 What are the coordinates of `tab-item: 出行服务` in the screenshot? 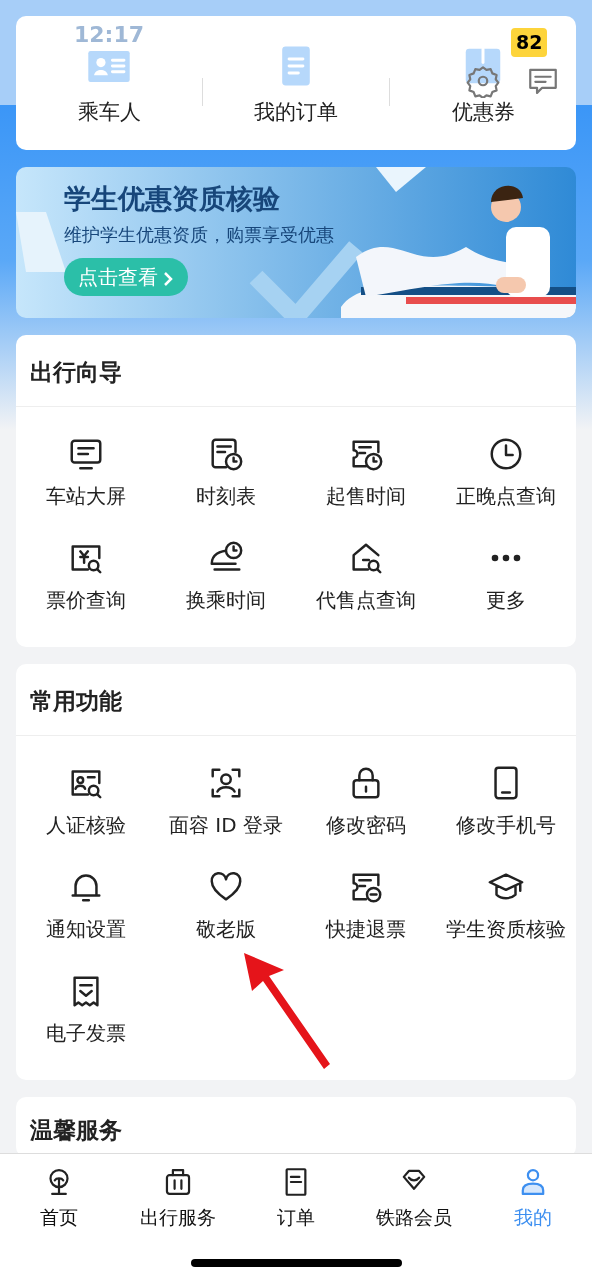 It's located at (177, 1222).